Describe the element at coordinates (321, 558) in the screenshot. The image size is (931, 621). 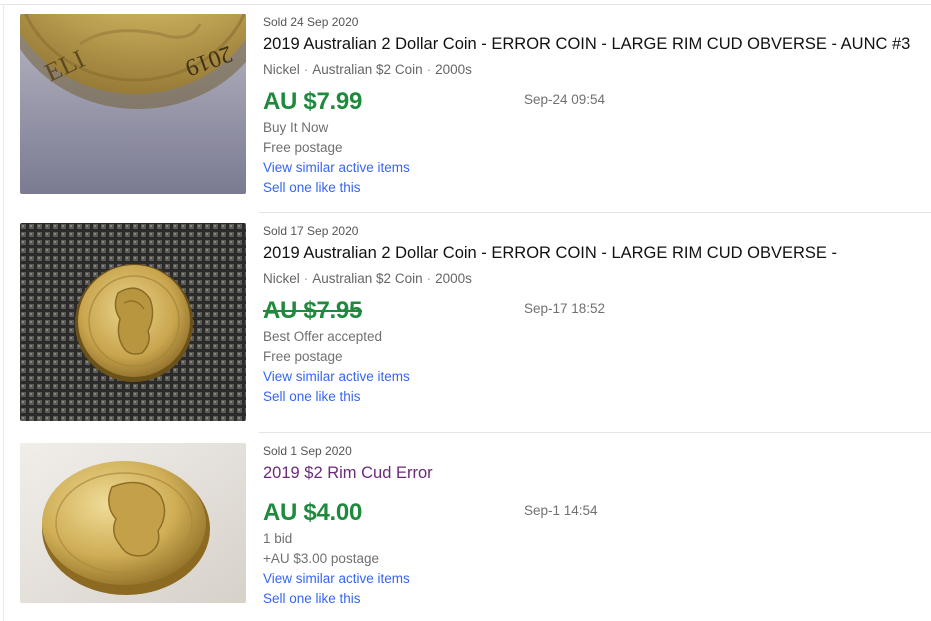
I see `shipping-cost: +AU $3.00 postage` at that location.